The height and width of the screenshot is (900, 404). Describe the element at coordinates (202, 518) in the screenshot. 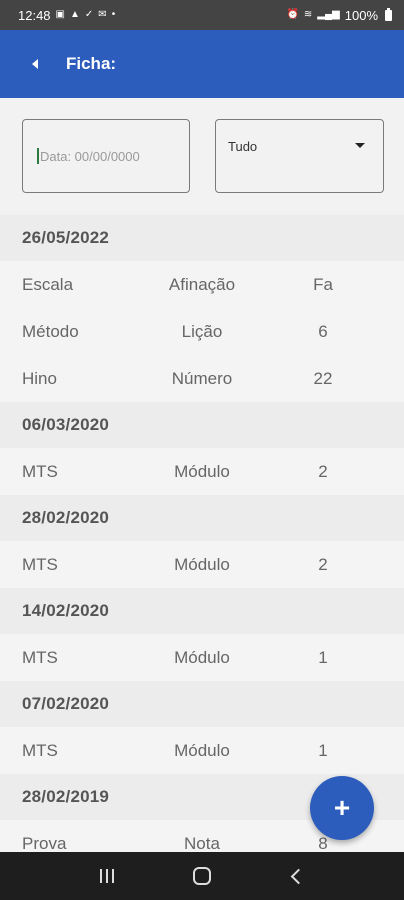

I see `date-header: 28/02/2020` at that location.